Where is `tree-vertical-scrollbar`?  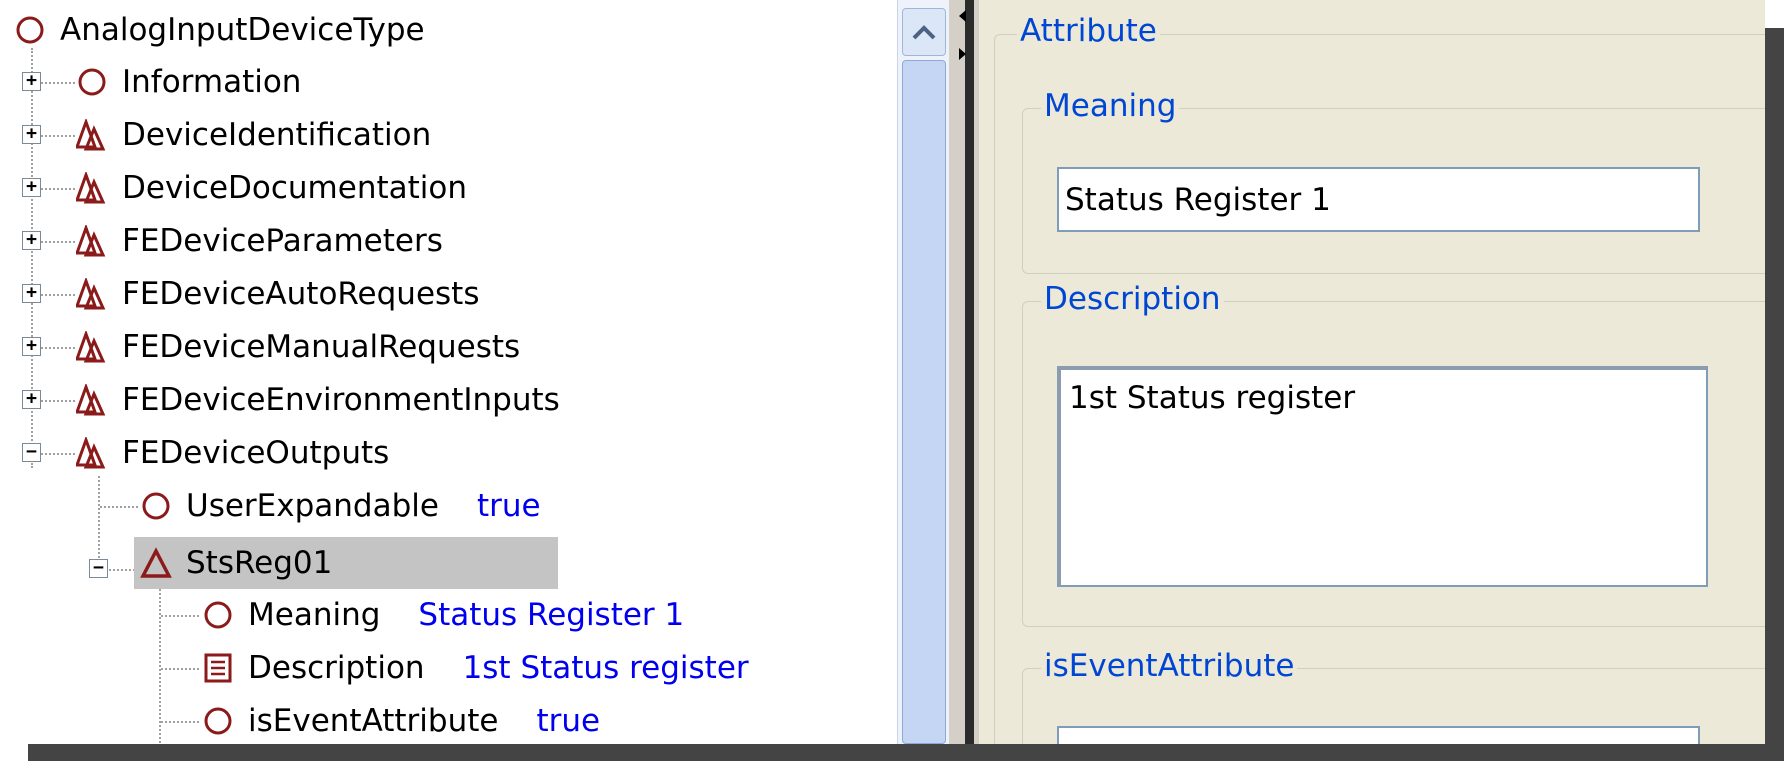 tree-vertical-scrollbar is located at coordinates (923, 372).